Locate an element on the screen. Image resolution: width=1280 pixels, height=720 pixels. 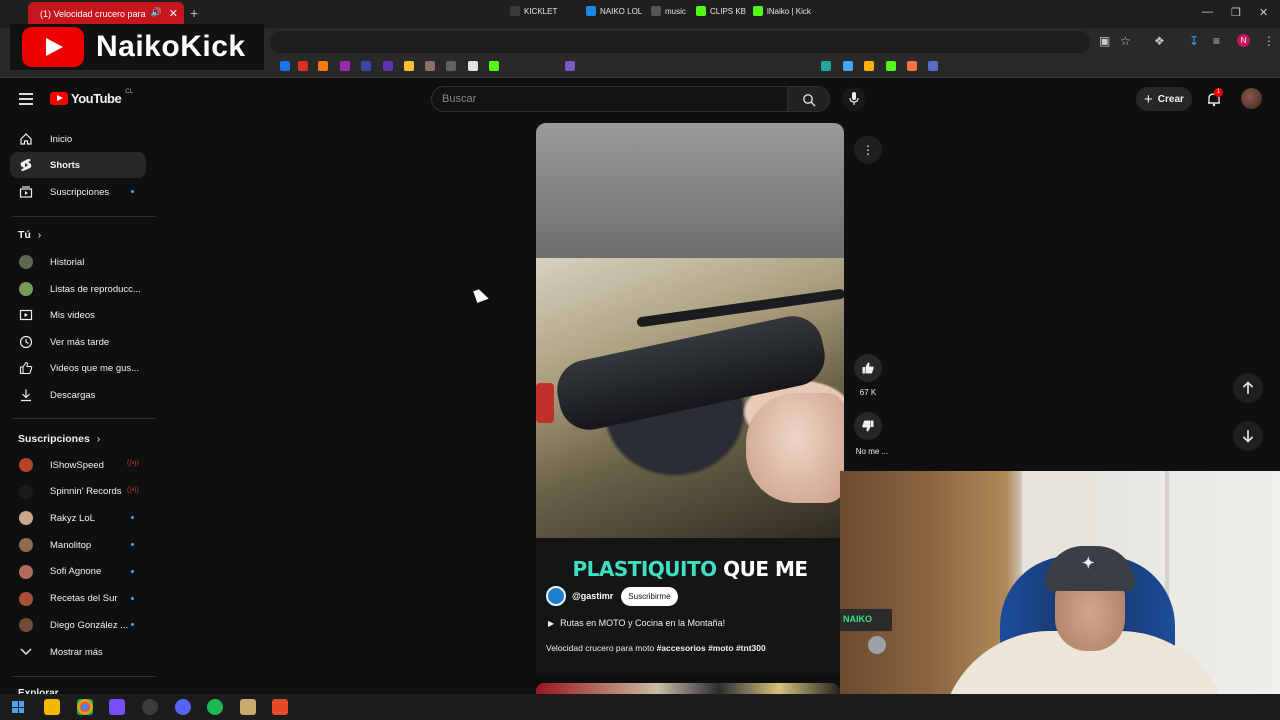
sidebar-subscription-item: IShowSpeed ((•)) is located at coordinates (78, 465).